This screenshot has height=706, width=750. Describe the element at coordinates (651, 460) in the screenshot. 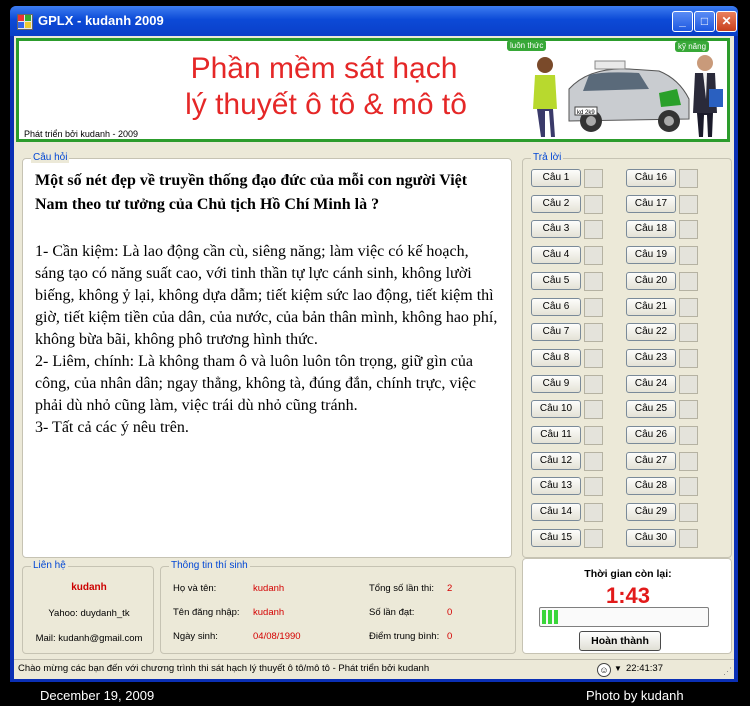

I see `question-button-27: Câu 27` at that location.